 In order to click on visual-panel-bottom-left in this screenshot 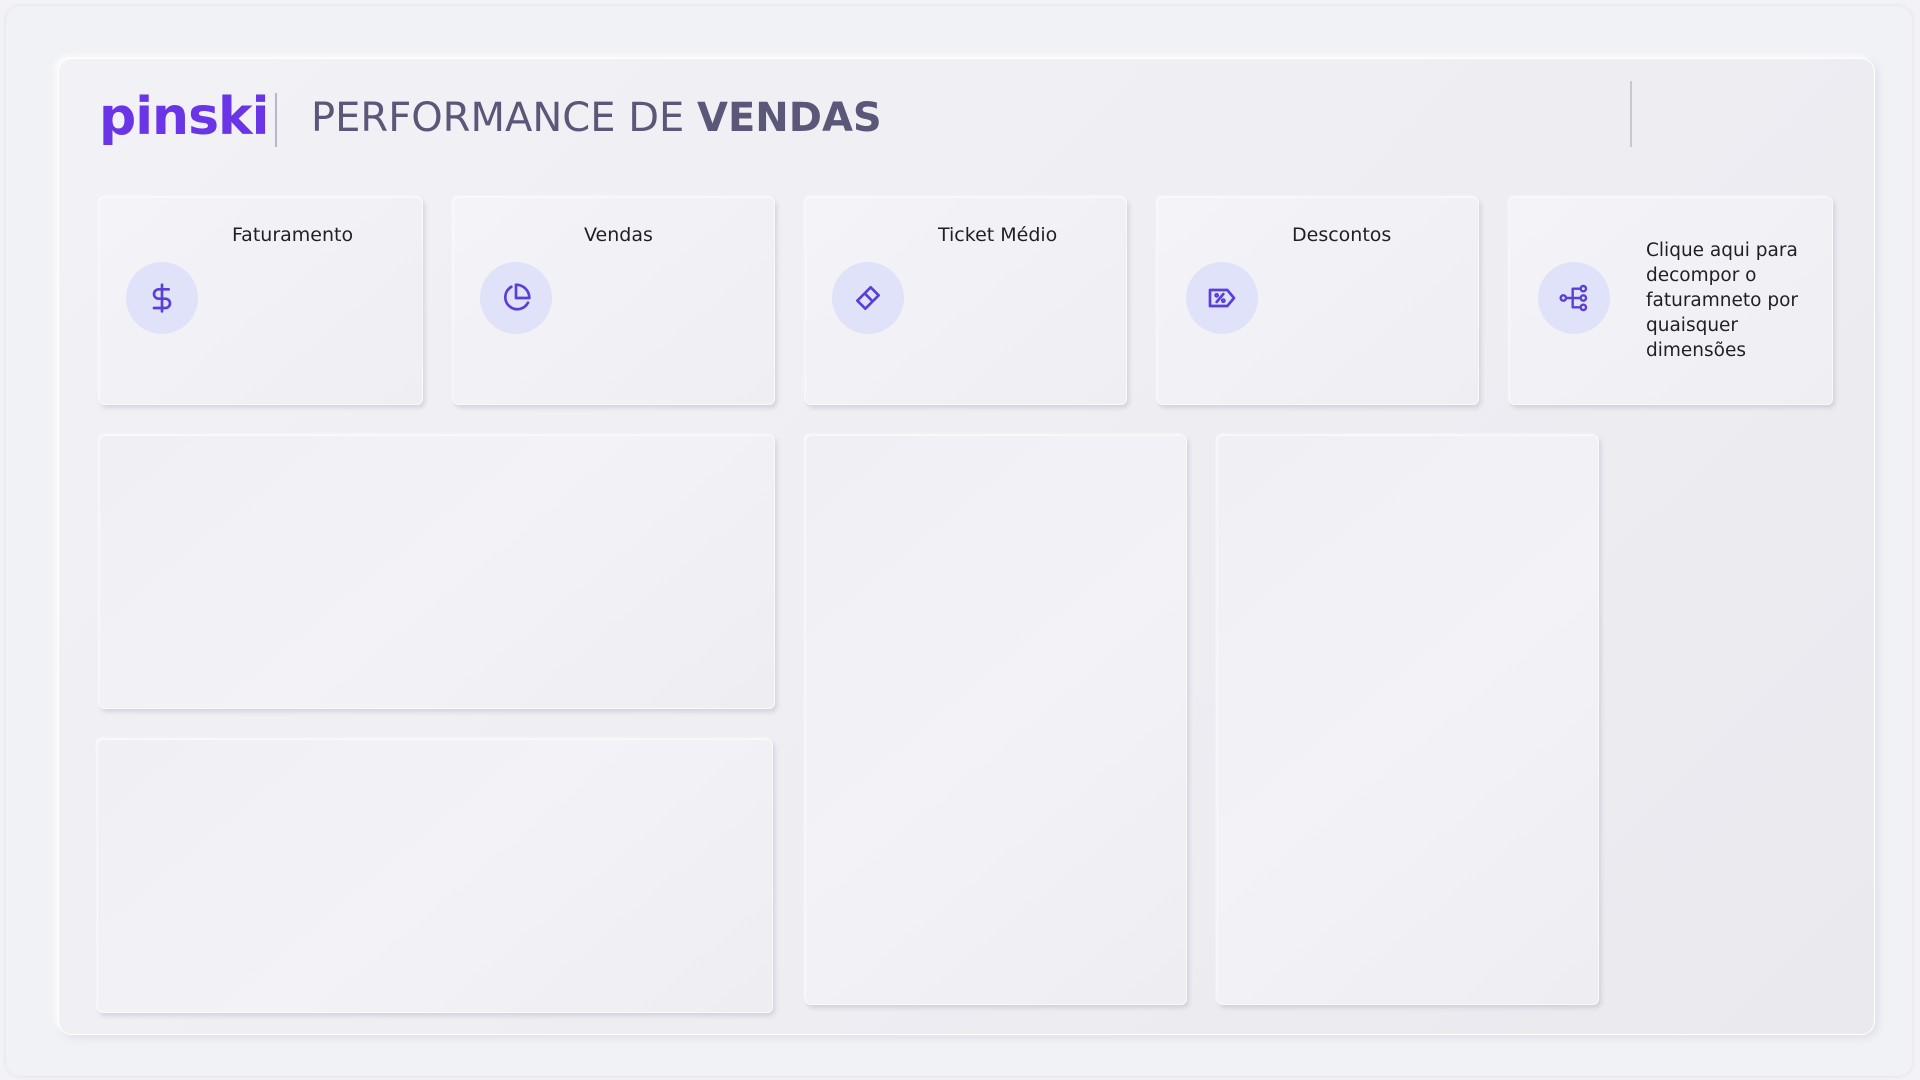, I will do `click(435, 876)`.